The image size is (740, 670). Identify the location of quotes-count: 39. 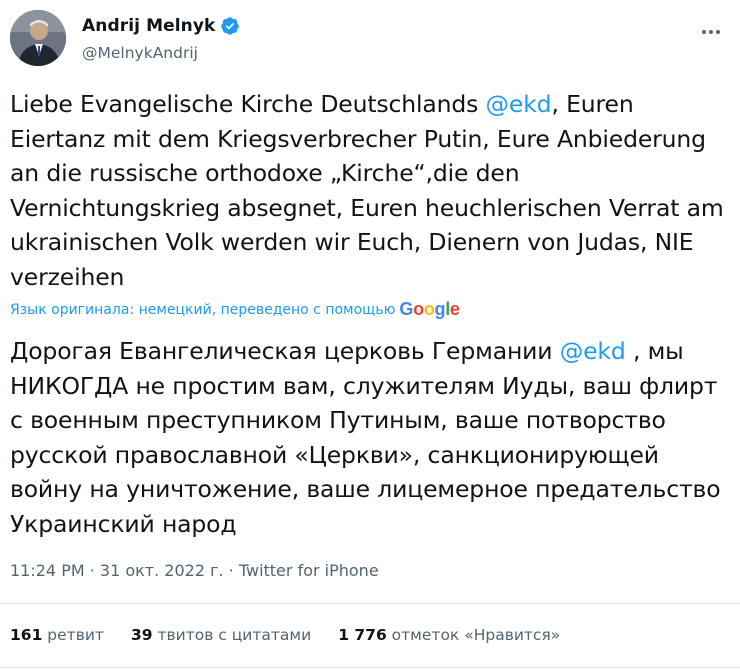
(141, 635).